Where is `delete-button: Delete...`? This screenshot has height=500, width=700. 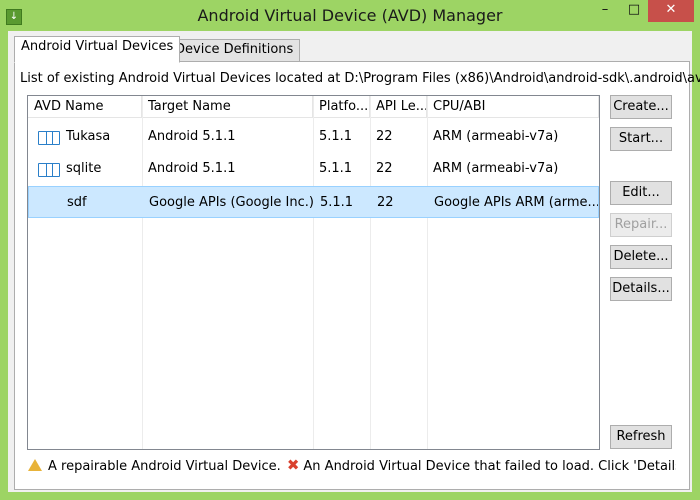
delete-button: Delete... is located at coordinates (641, 257).